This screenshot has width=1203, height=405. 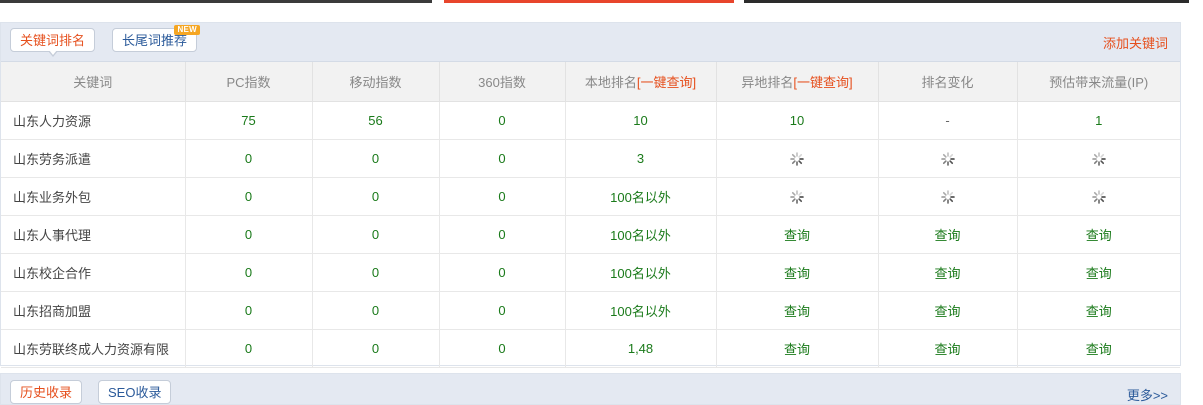 I want to click on col-remote-rank-label: 异地排名, so click(x=767, y=82).